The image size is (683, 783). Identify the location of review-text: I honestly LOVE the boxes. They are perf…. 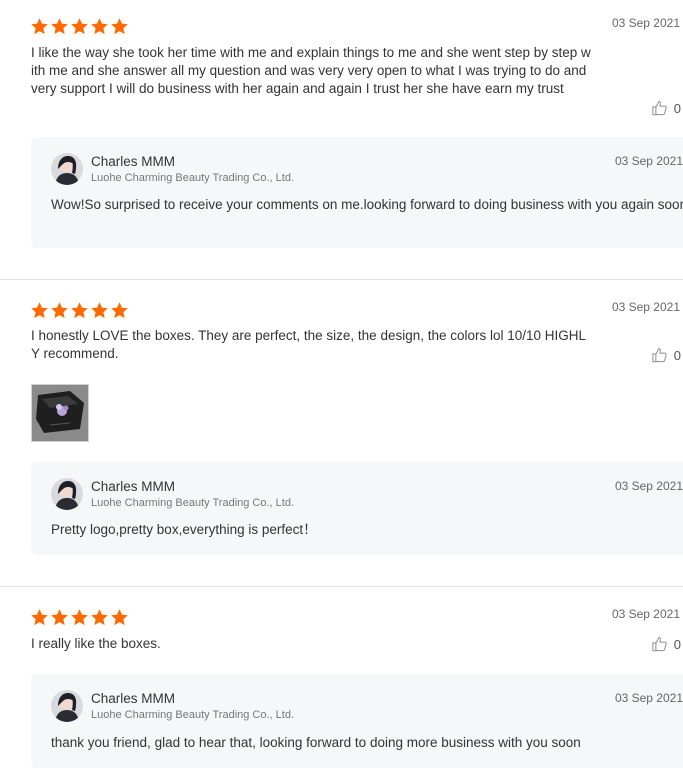
(309, 344).